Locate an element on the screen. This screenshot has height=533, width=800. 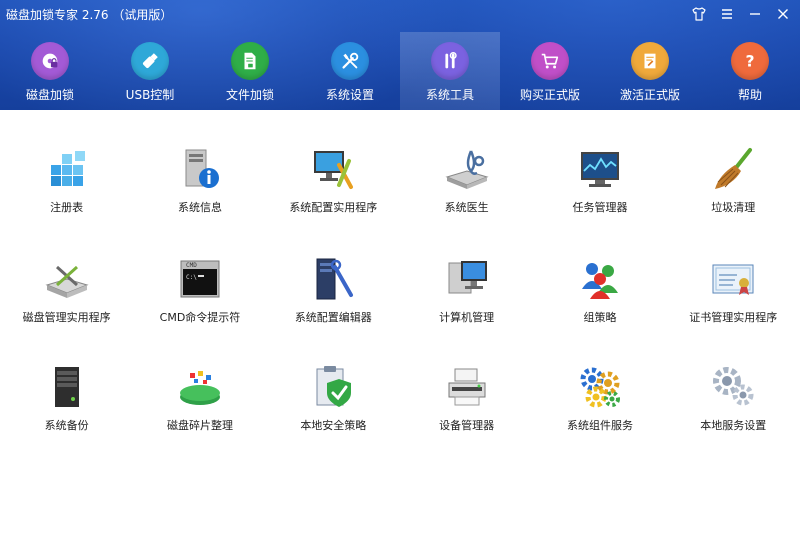
tool-group-policy: 组策略 is located at coordinates (599, 305).